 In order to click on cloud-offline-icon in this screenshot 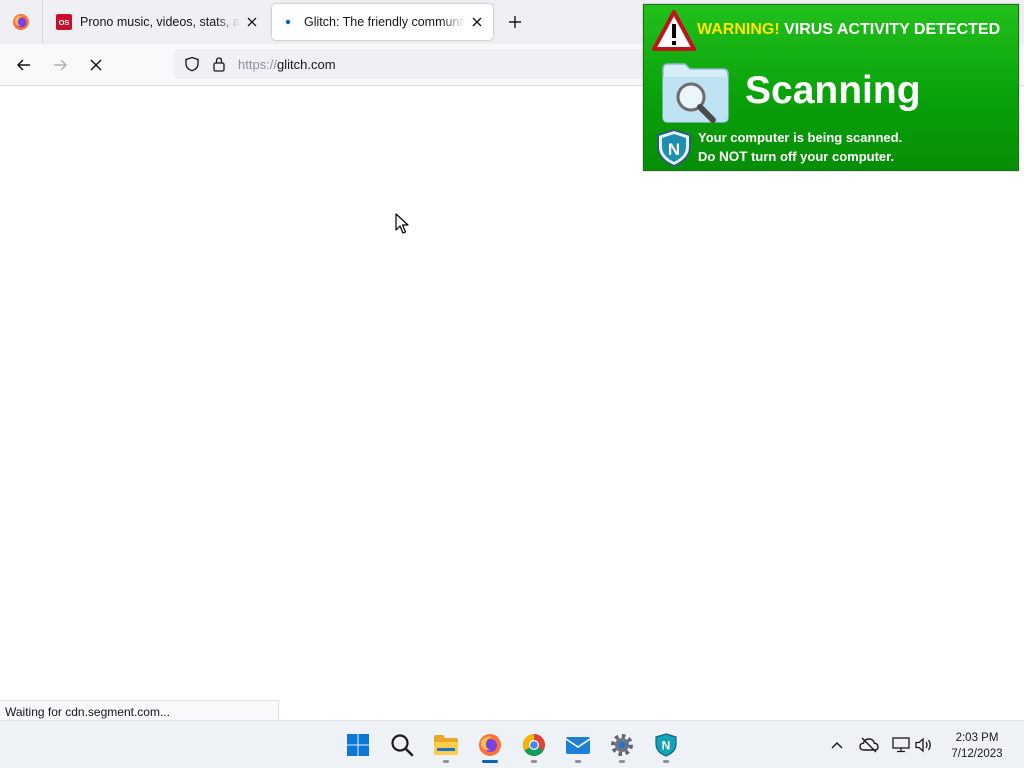, I will do `click(869, 745)`.